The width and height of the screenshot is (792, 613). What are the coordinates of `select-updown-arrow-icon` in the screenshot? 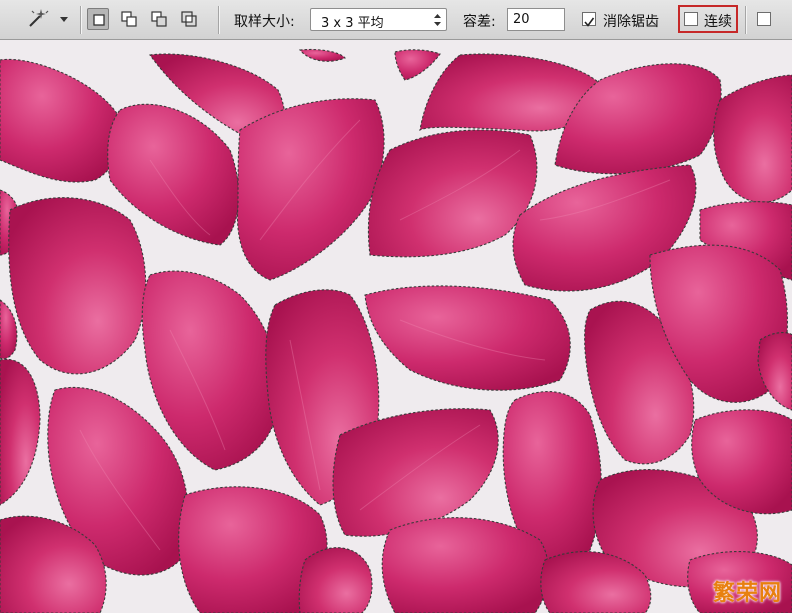 It's located at (437, 20).